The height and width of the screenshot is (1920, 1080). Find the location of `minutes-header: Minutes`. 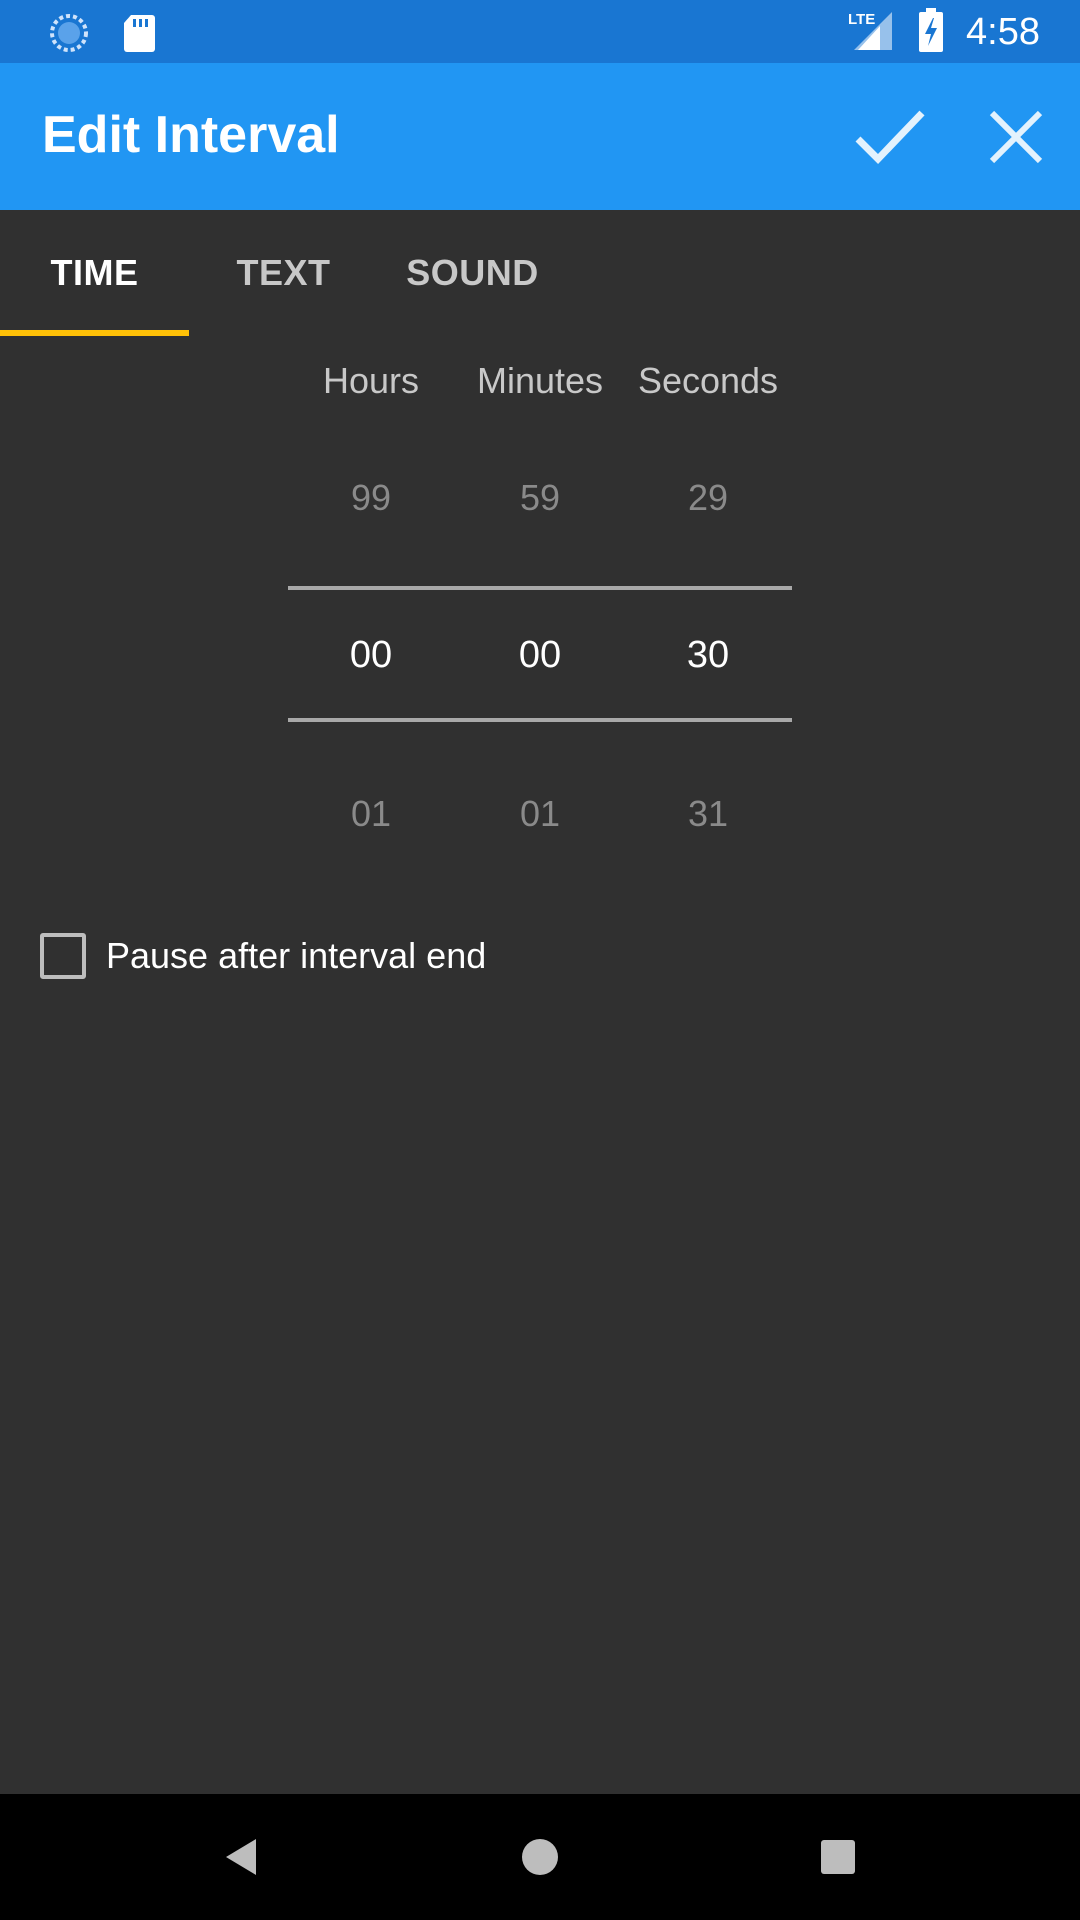

minutes-header: Minutes is located at coordinates (540, 380).